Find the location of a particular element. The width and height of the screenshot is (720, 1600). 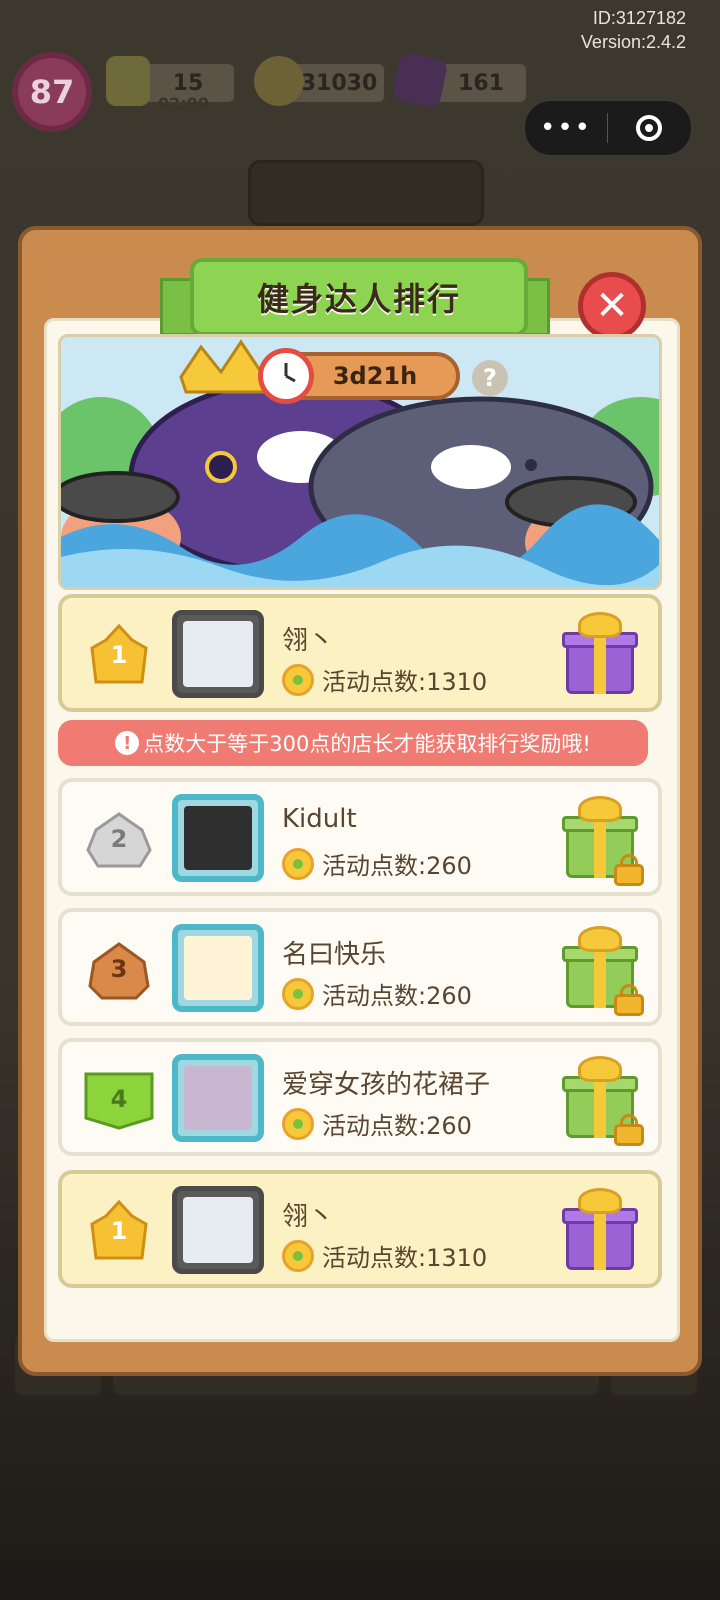

leaderboard-row-4: 4 爱穿女孩的花裙子 活动点数:260 is located at coordinates (360, 1097).